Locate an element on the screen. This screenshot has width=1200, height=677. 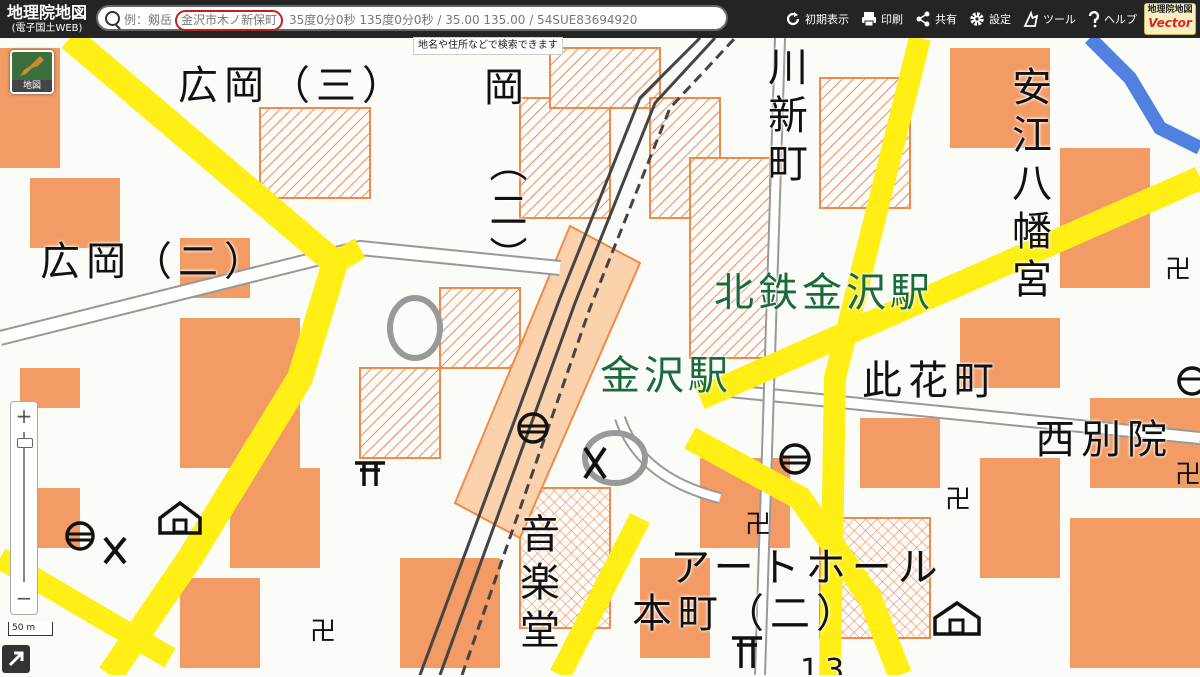
share-label: 共有 is located at coordinates (946, 19).